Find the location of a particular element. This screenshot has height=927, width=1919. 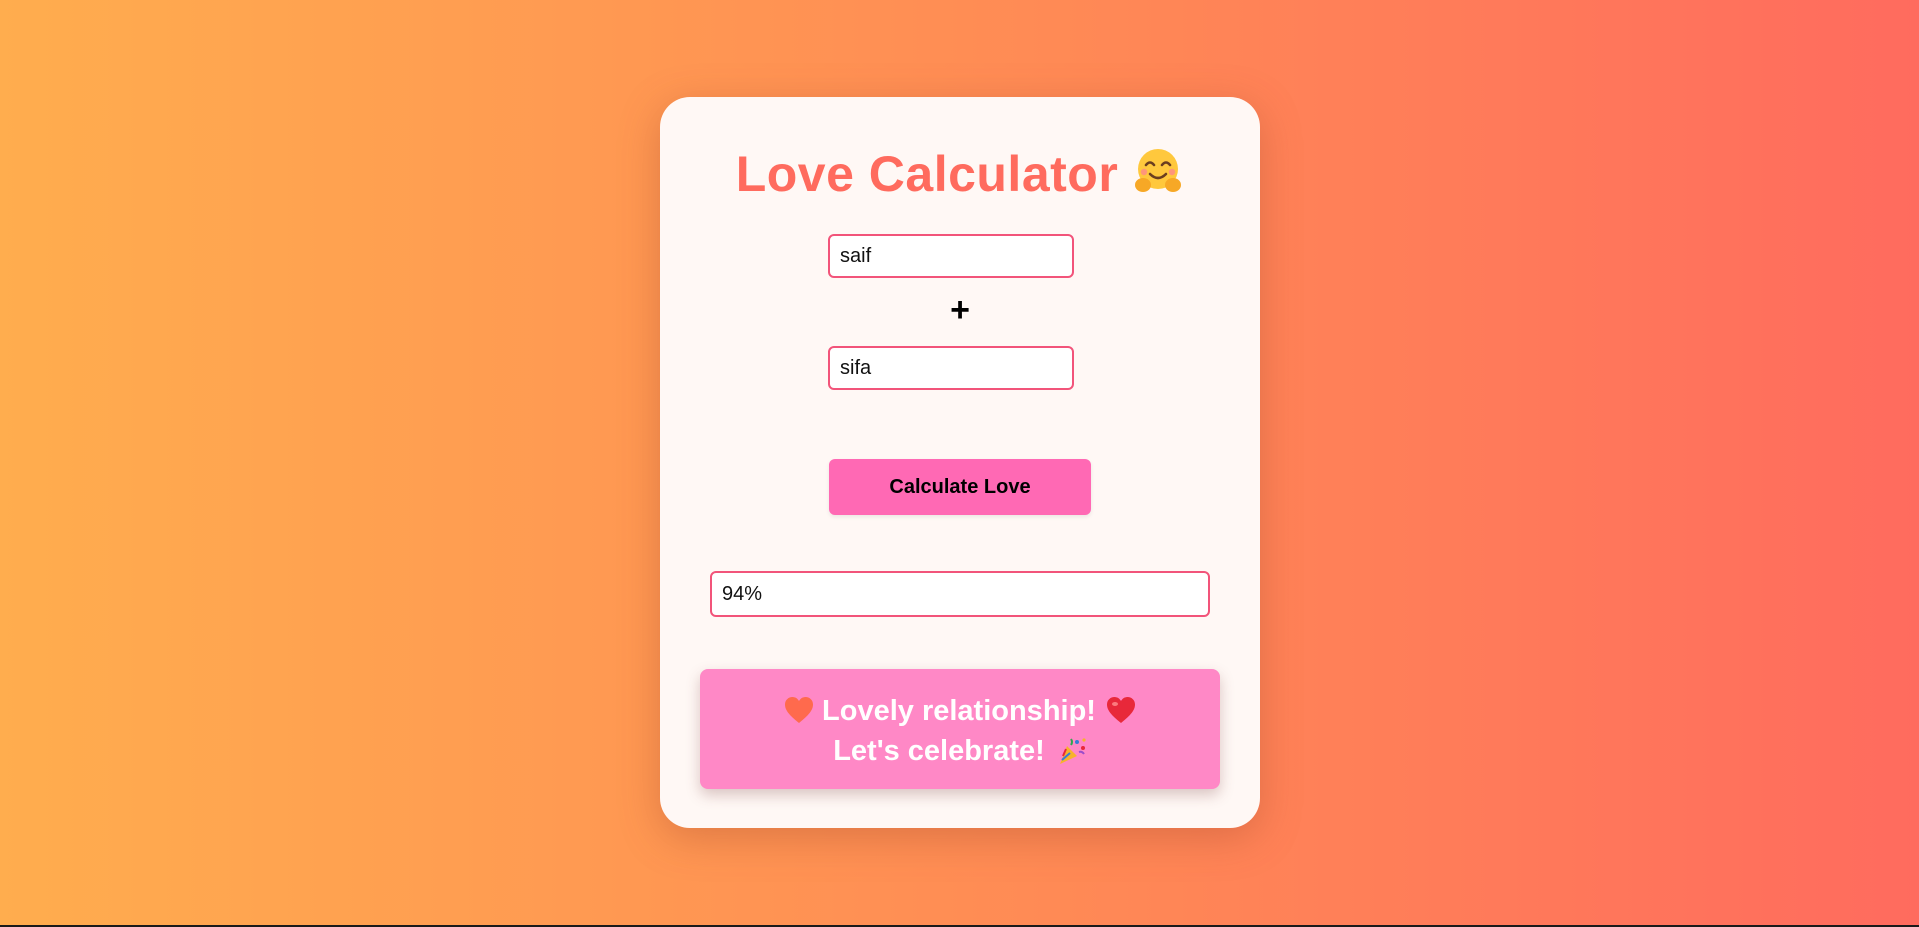

page-title: Love Calculator is located at coordinates (960, 174).